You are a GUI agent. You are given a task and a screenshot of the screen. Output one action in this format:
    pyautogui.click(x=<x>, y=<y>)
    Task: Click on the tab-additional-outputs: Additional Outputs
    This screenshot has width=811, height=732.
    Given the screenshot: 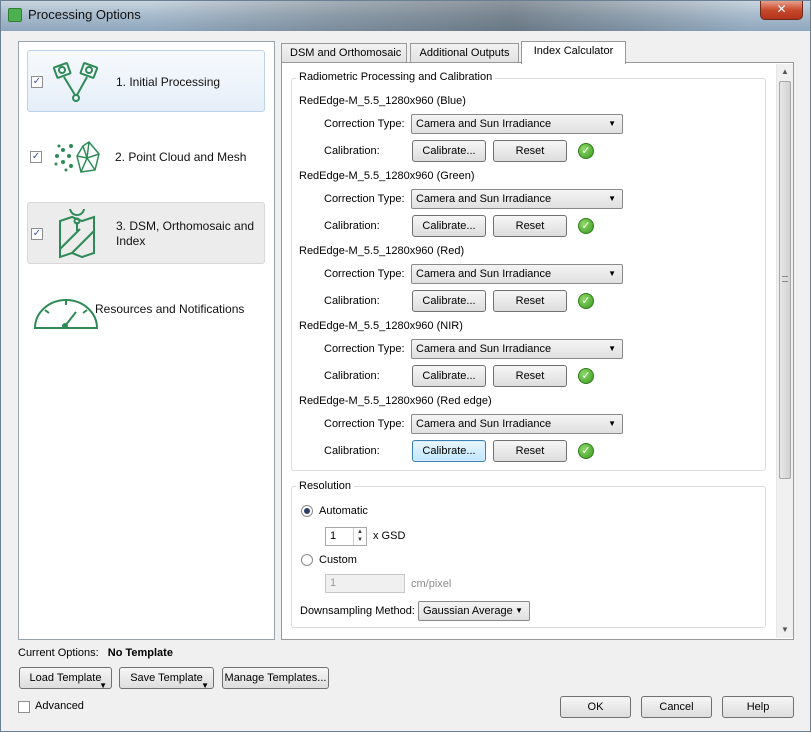 What is the action you would take?
    pyautogui.click(x=464, y=53)
    